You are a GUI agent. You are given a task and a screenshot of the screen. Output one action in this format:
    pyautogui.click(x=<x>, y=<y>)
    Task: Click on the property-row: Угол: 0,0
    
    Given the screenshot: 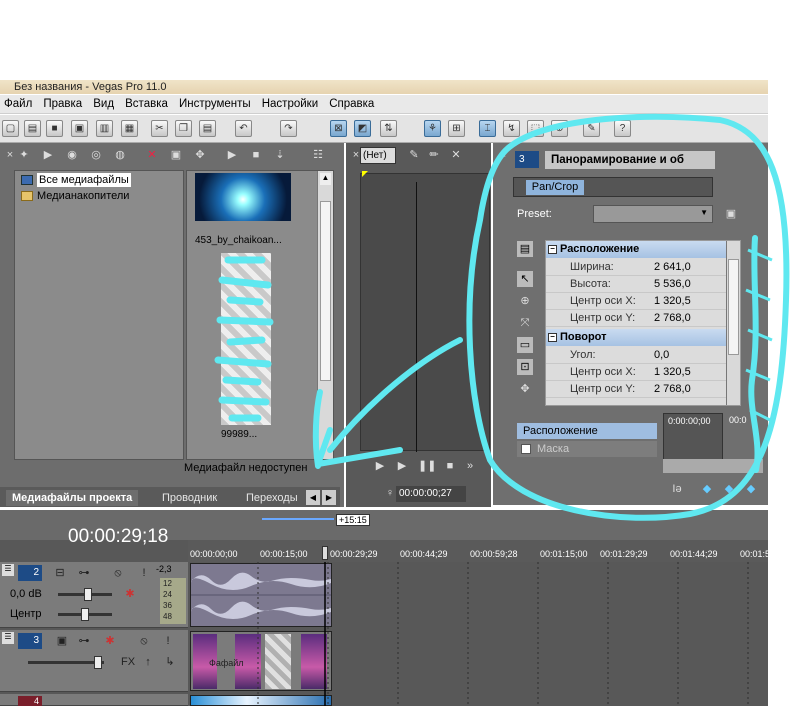 What is the action you would take?
    pyautogui.click(x=636, y=355)
    